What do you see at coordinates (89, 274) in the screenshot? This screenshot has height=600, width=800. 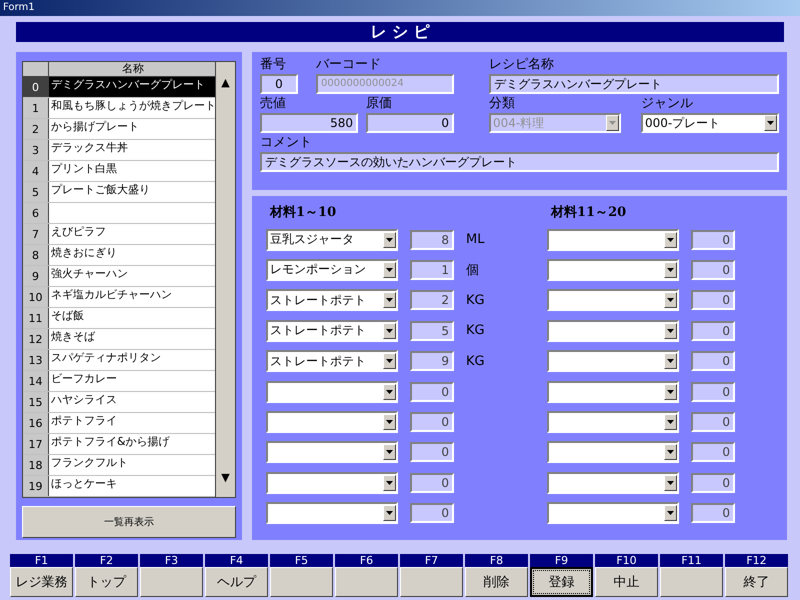 I see `row-name: 強火チャーハン` at bounding box center [89, 274].